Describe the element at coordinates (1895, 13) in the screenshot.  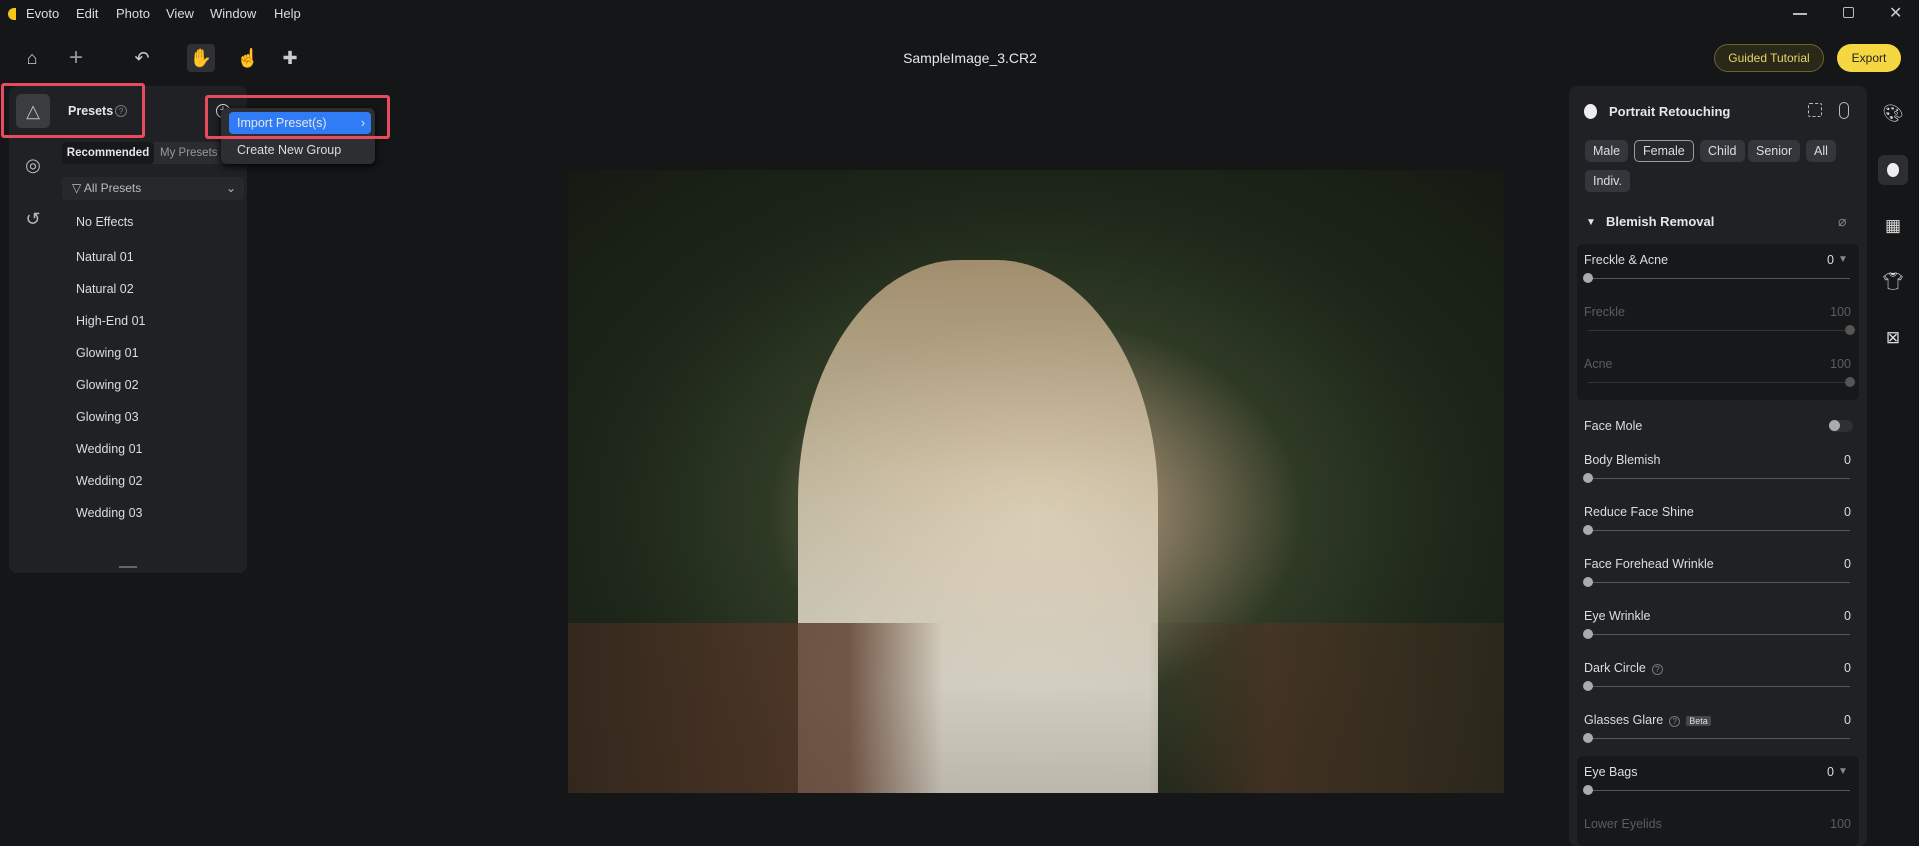
I see `close-button: ✕` at that location.